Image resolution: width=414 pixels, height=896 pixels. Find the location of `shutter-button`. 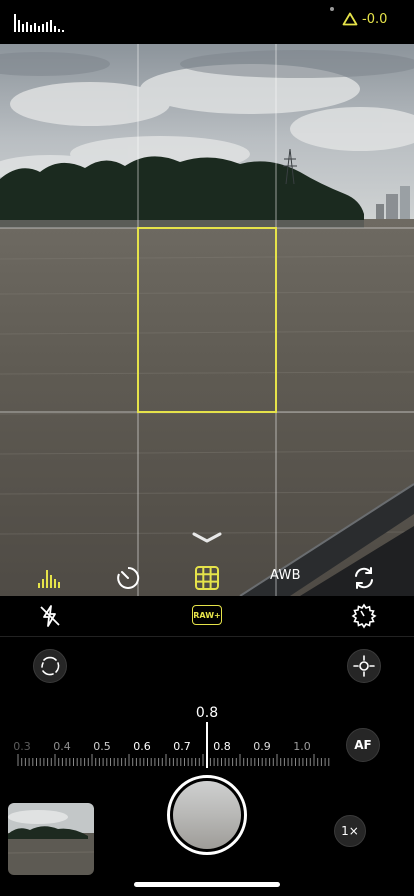

shutter-button is located at coordinates (207, 815).